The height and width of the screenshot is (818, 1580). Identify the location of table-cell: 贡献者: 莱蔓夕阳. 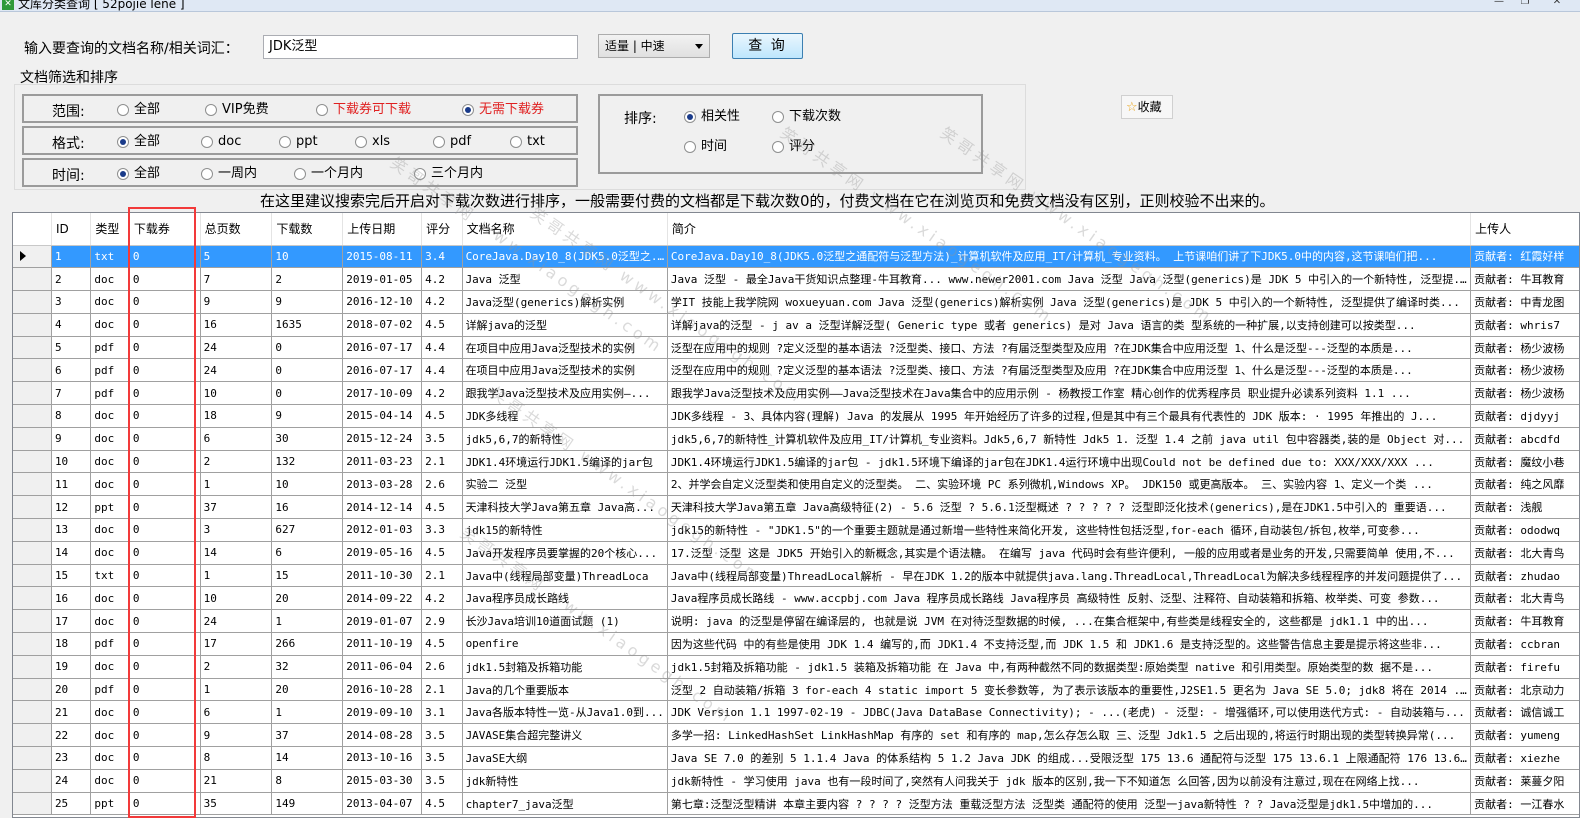
(1524, 781).